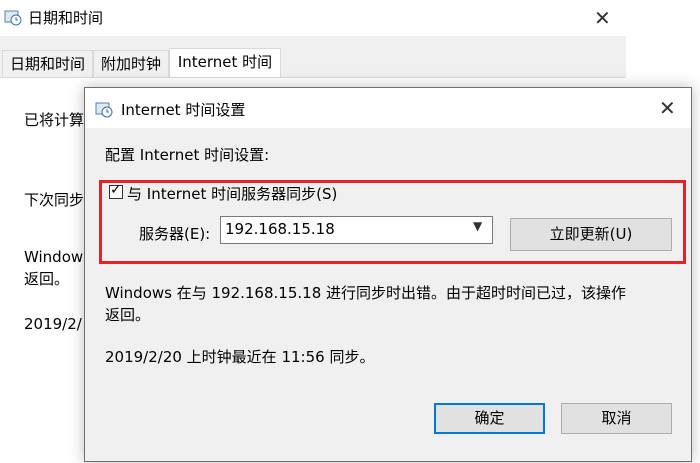  I want to click on sync-checkbox-label: 与 Internet 时间服务器同步(S), so click(232, 193).